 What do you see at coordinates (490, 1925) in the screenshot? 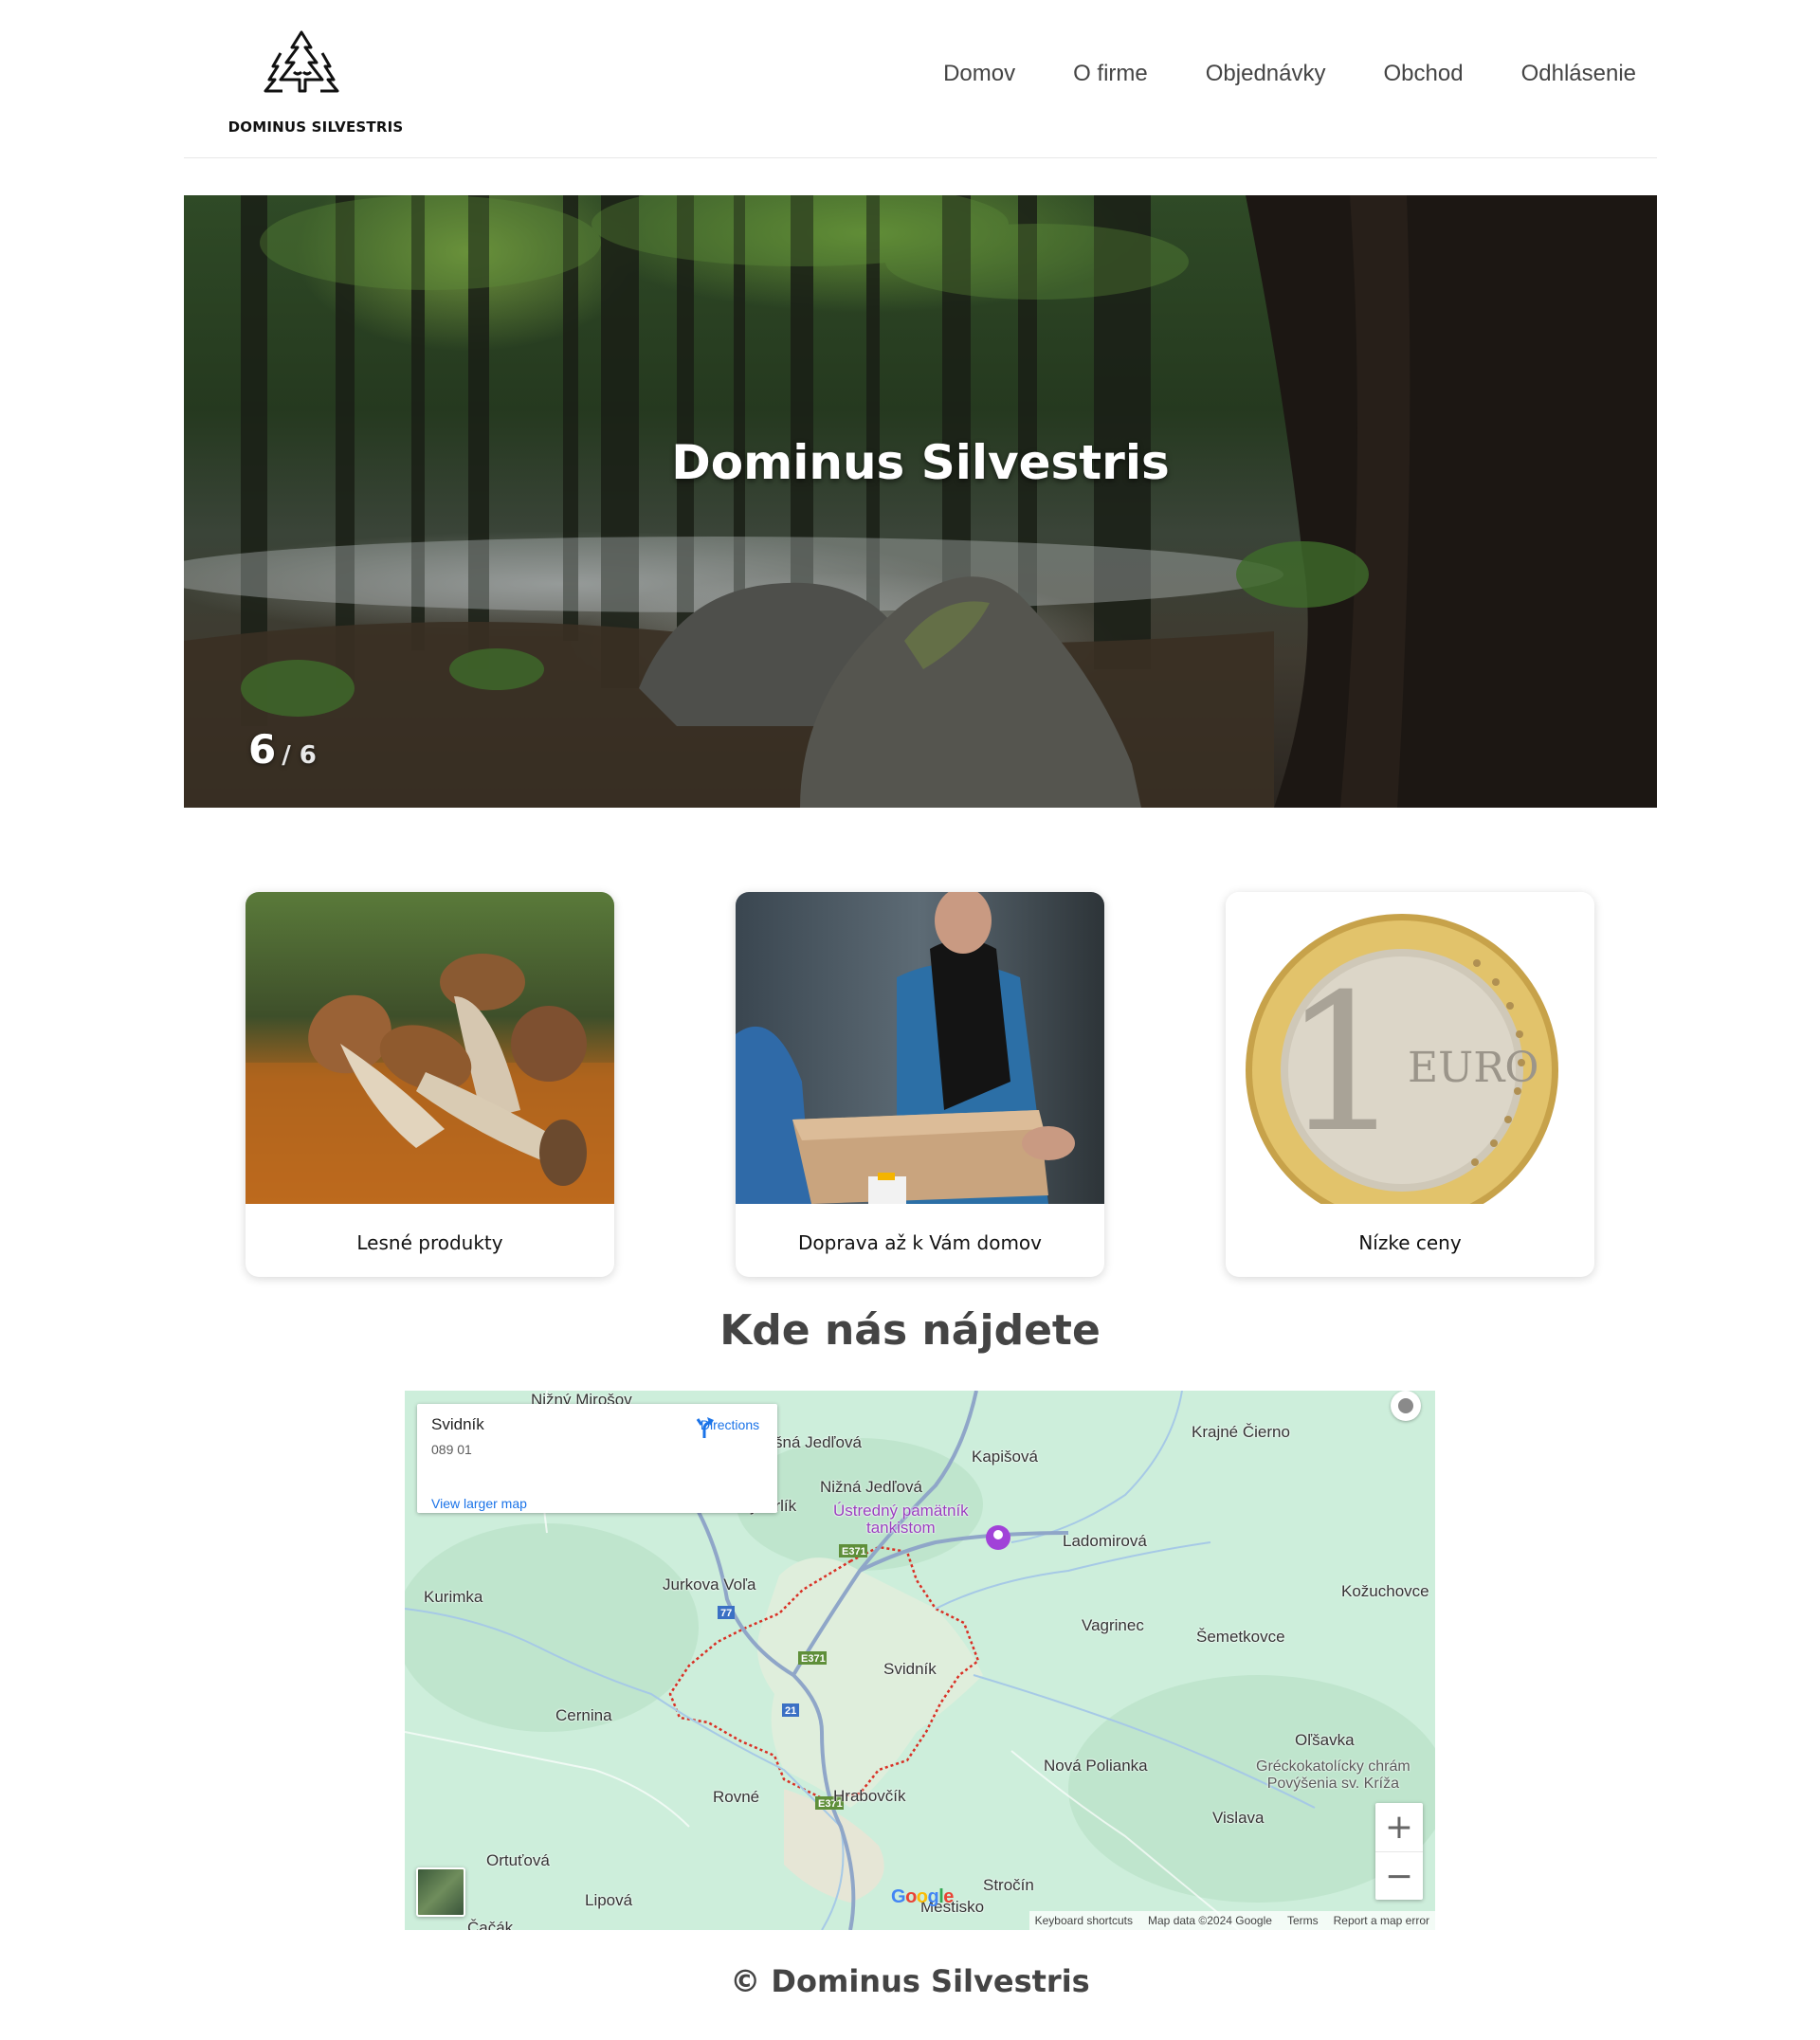
I see `map-label: Čačák` at bounding box center [490, 1925].